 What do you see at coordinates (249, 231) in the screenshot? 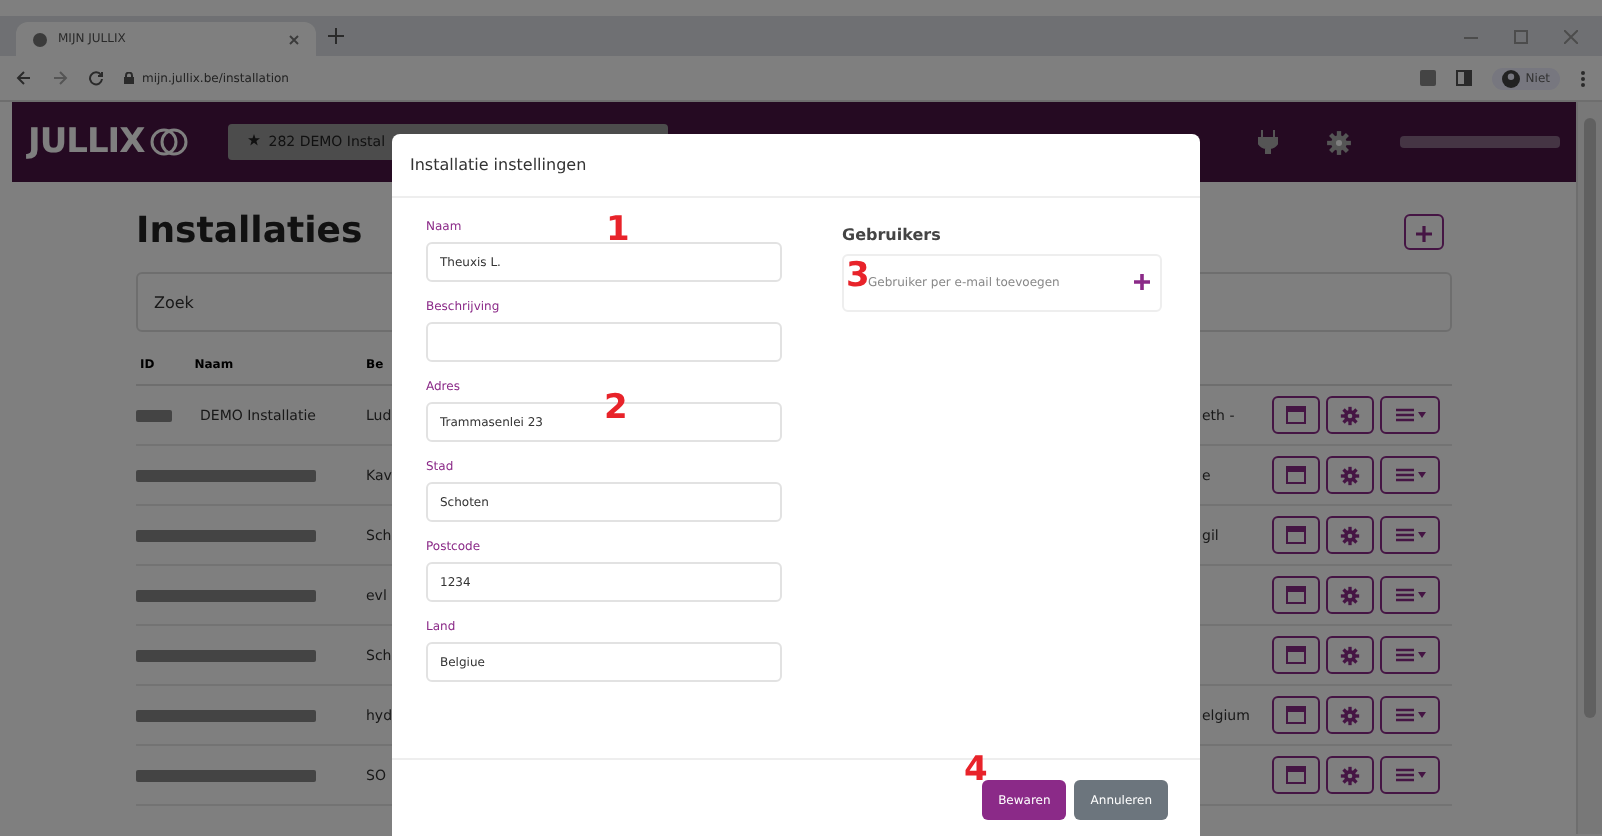
I see `page-title: Installaties` at bounding box center [249, 231].